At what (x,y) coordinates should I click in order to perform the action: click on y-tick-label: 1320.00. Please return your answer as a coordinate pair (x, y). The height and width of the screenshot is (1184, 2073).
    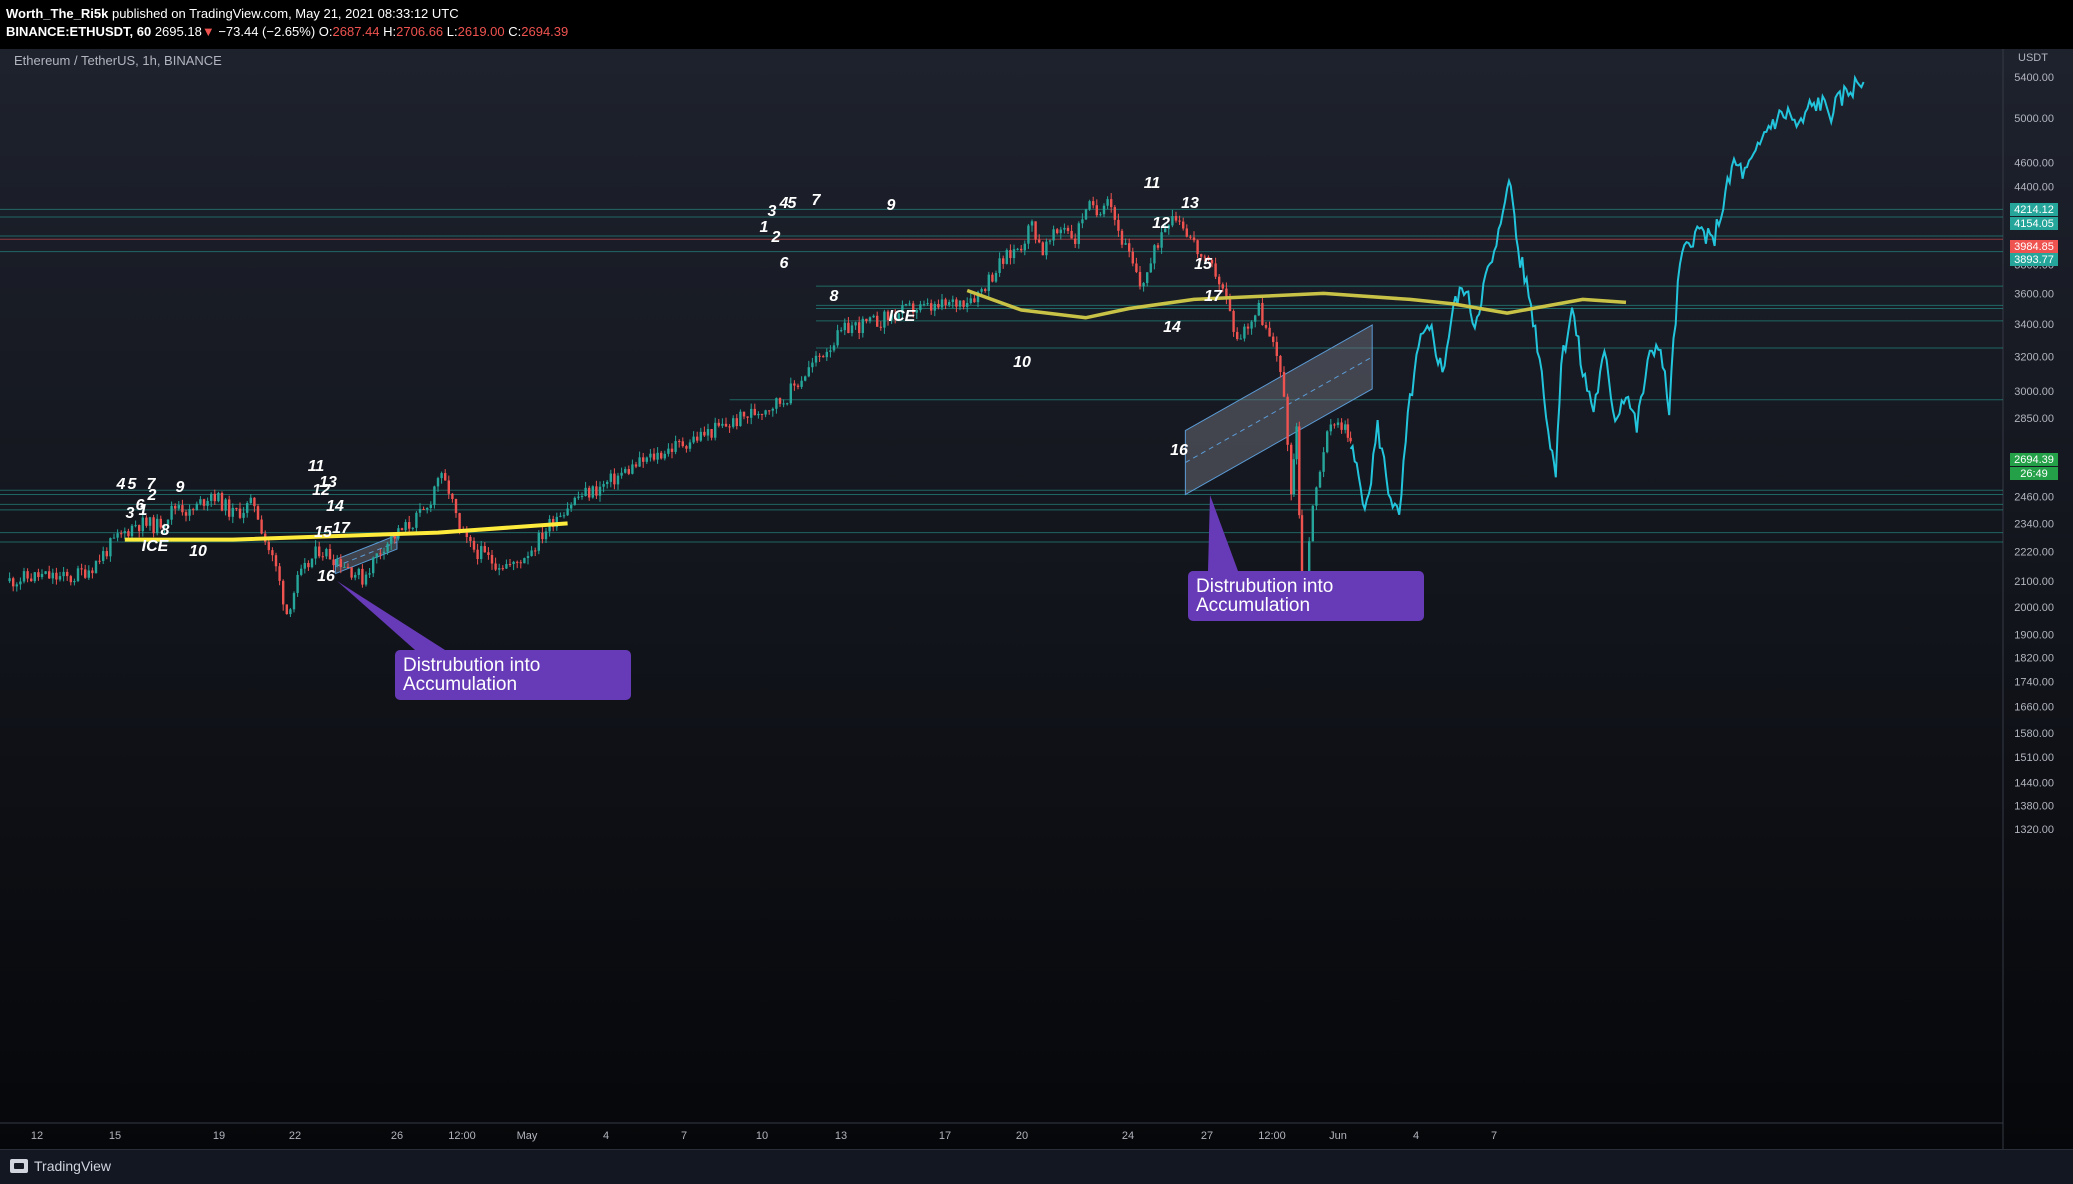
    Looking at the image, I should click on (2034, 830).